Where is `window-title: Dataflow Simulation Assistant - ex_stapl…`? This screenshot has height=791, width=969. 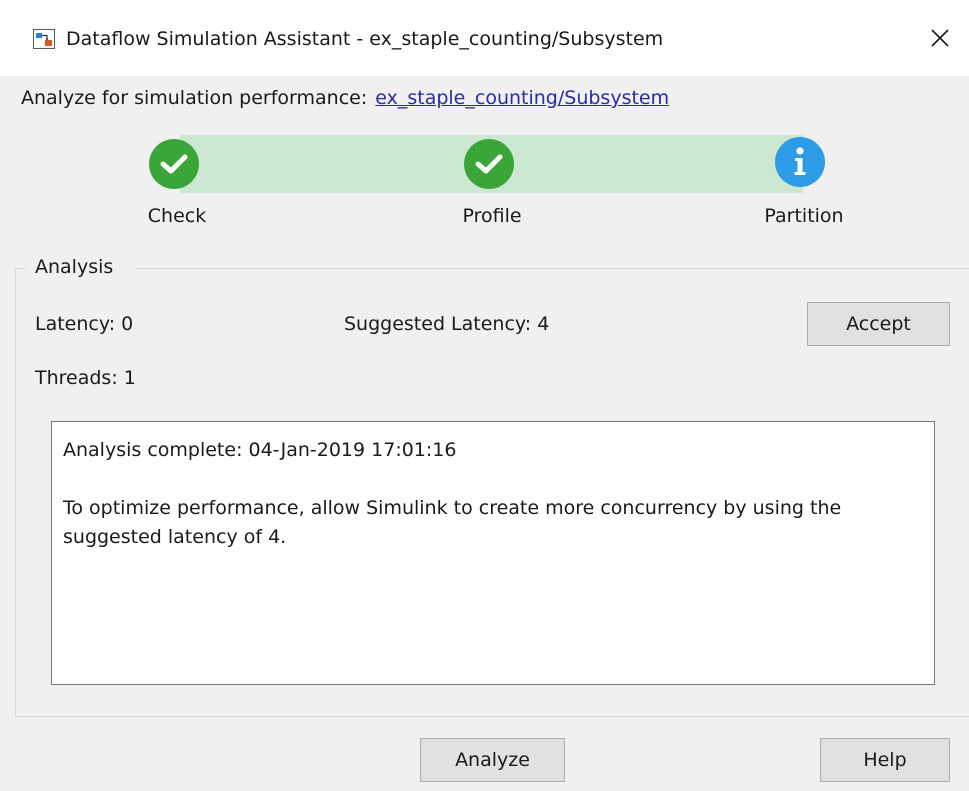 window-title: Dataflow Simulation Assistant - ex_stapl… is located at coordinates (365, 39).